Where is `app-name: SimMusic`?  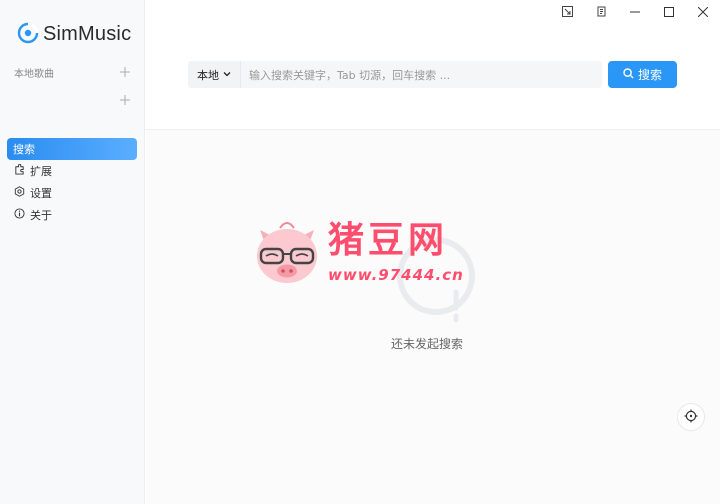 app-name: SimMusic is located at coordinates (87, 34).